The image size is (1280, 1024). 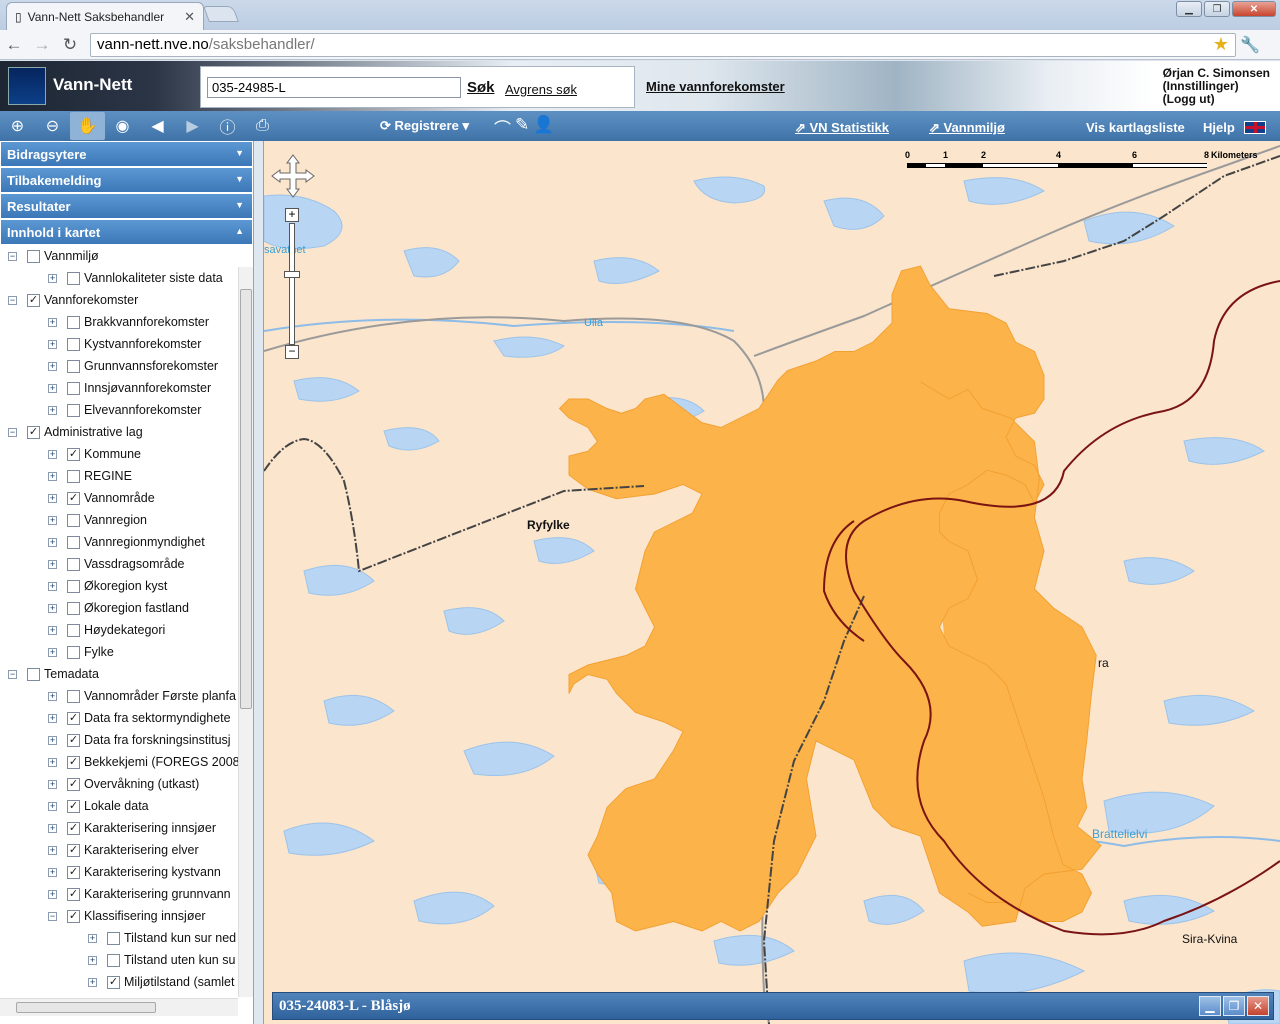 I want to click on tree-node: + Innsjøvannforekomster, so click(x=119, y=388).